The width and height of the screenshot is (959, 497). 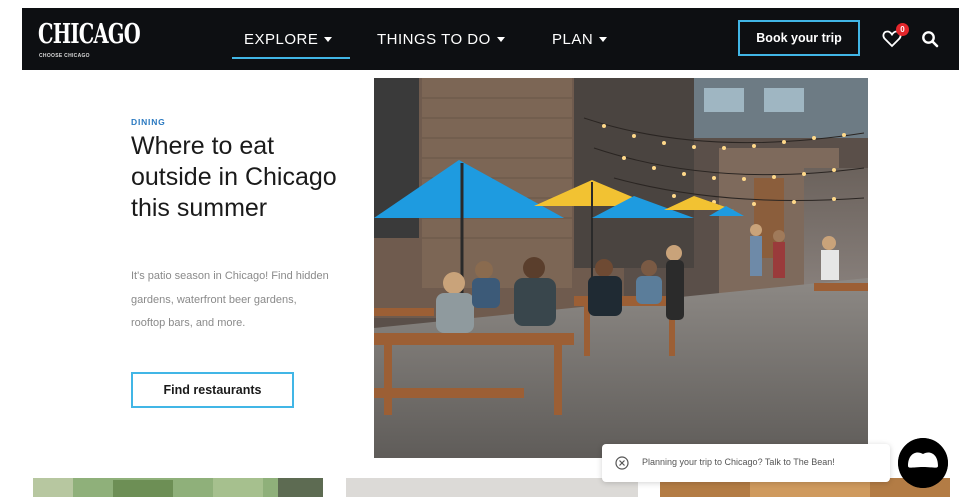 What do you see at coordinates (930, 39) in the screenshot?
I see `search-icon` at bounding box center [930, 39].